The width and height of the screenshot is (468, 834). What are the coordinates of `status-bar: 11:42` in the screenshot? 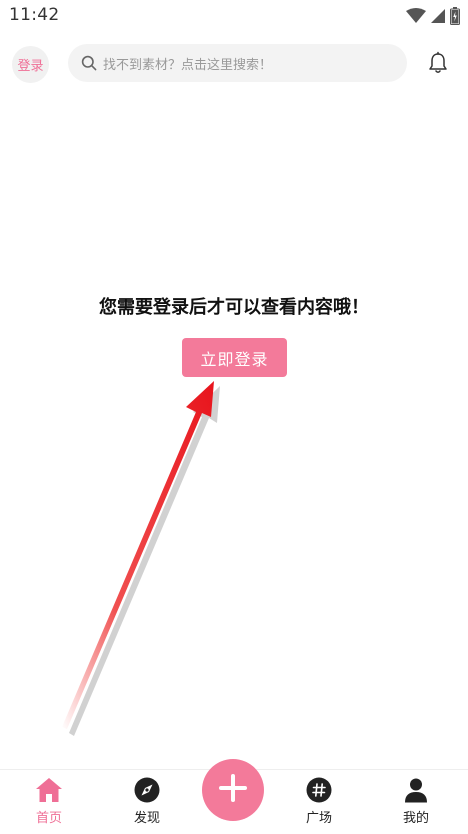 It's located at (234, 16).